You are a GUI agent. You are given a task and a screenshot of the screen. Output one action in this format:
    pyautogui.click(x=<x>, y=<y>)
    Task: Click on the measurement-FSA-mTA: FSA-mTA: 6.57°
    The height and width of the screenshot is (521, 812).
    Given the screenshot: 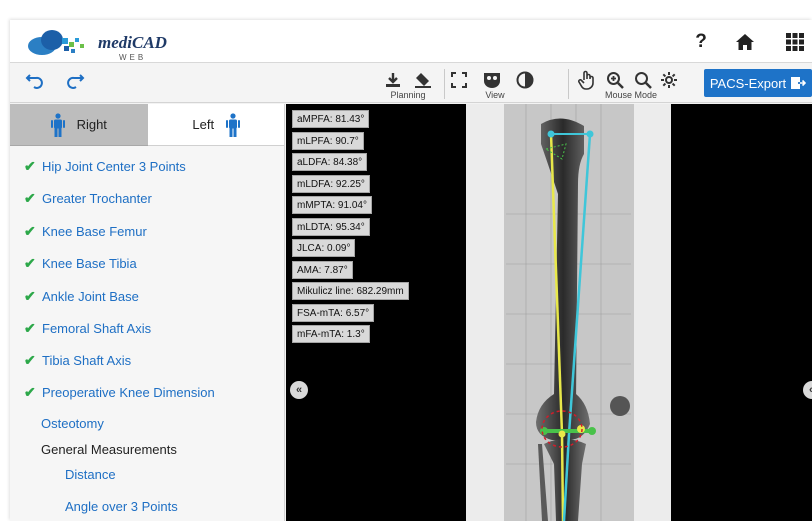 What is the action you would take?
    pyautogui.click(x=333, y=313)
    